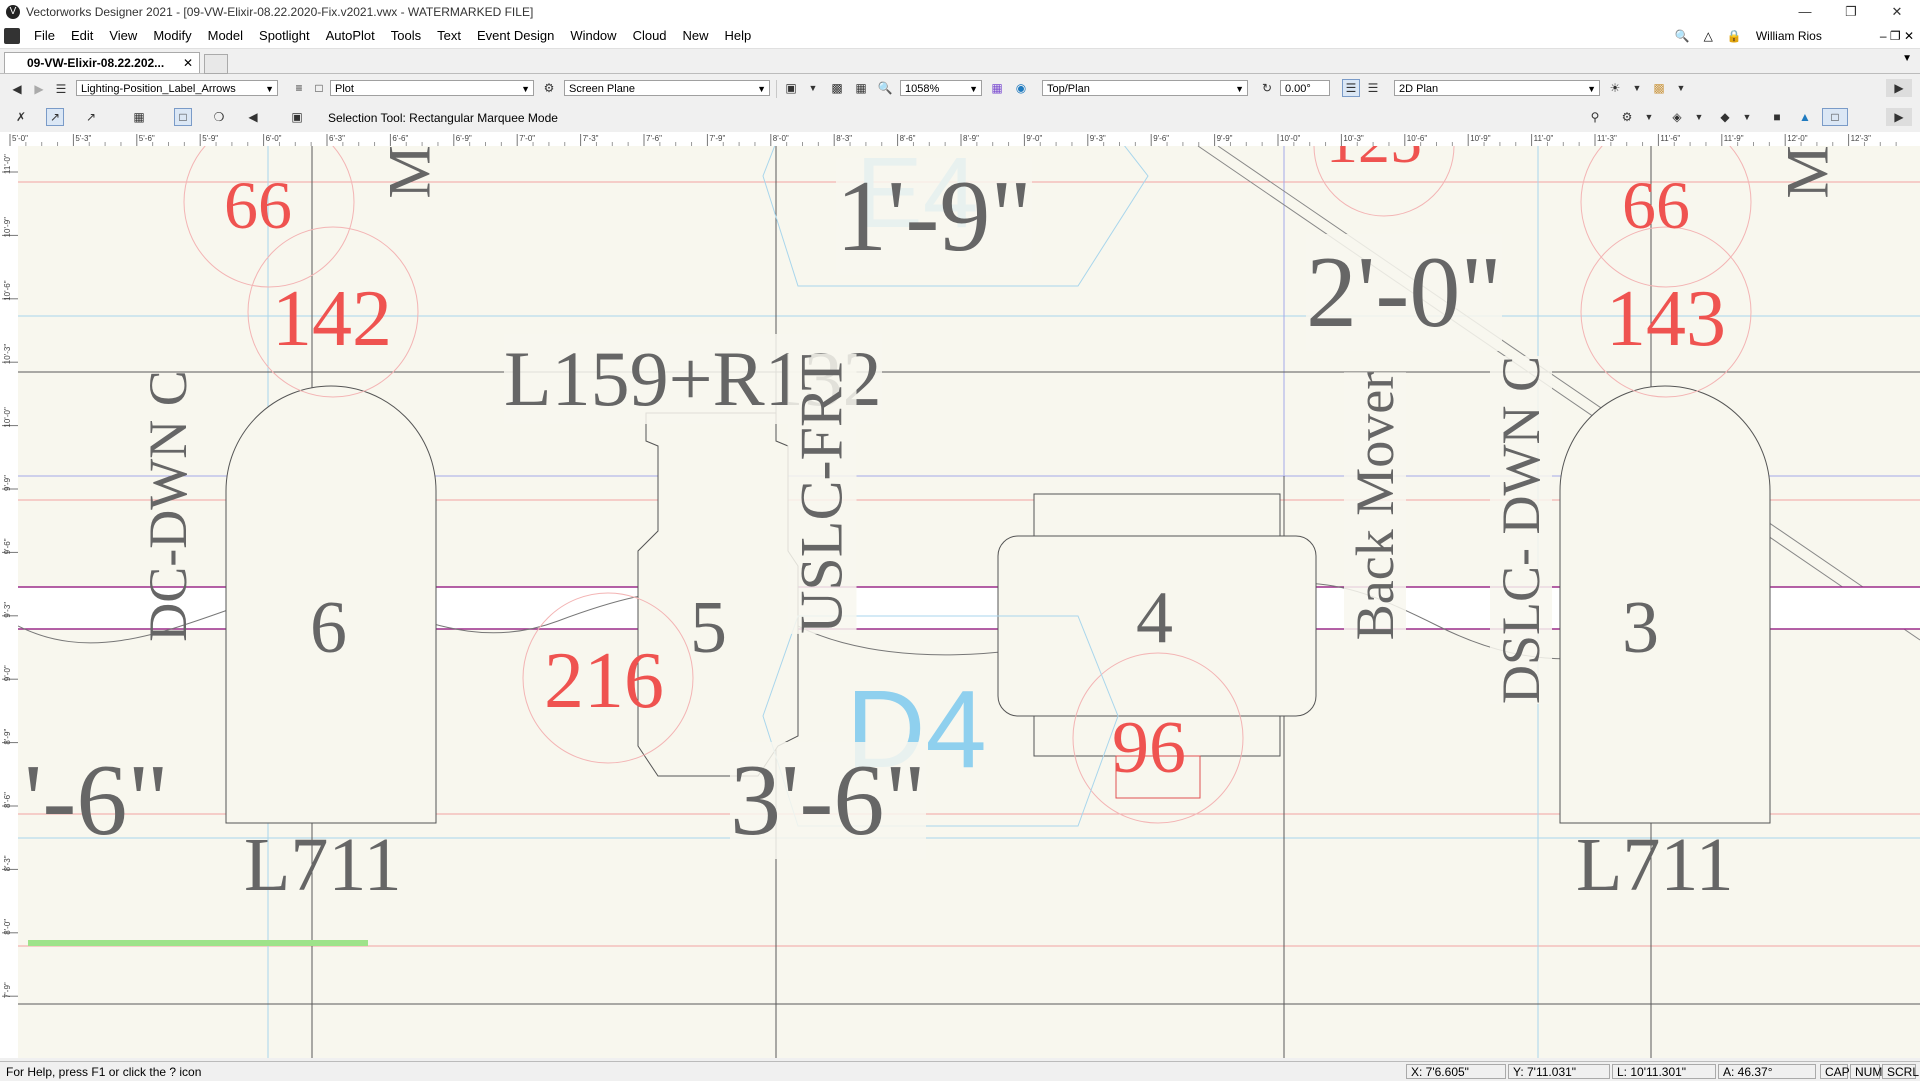 The image size is (1920, 1081). I want to click on gear-icon: ⚙, so click(1627, 117).